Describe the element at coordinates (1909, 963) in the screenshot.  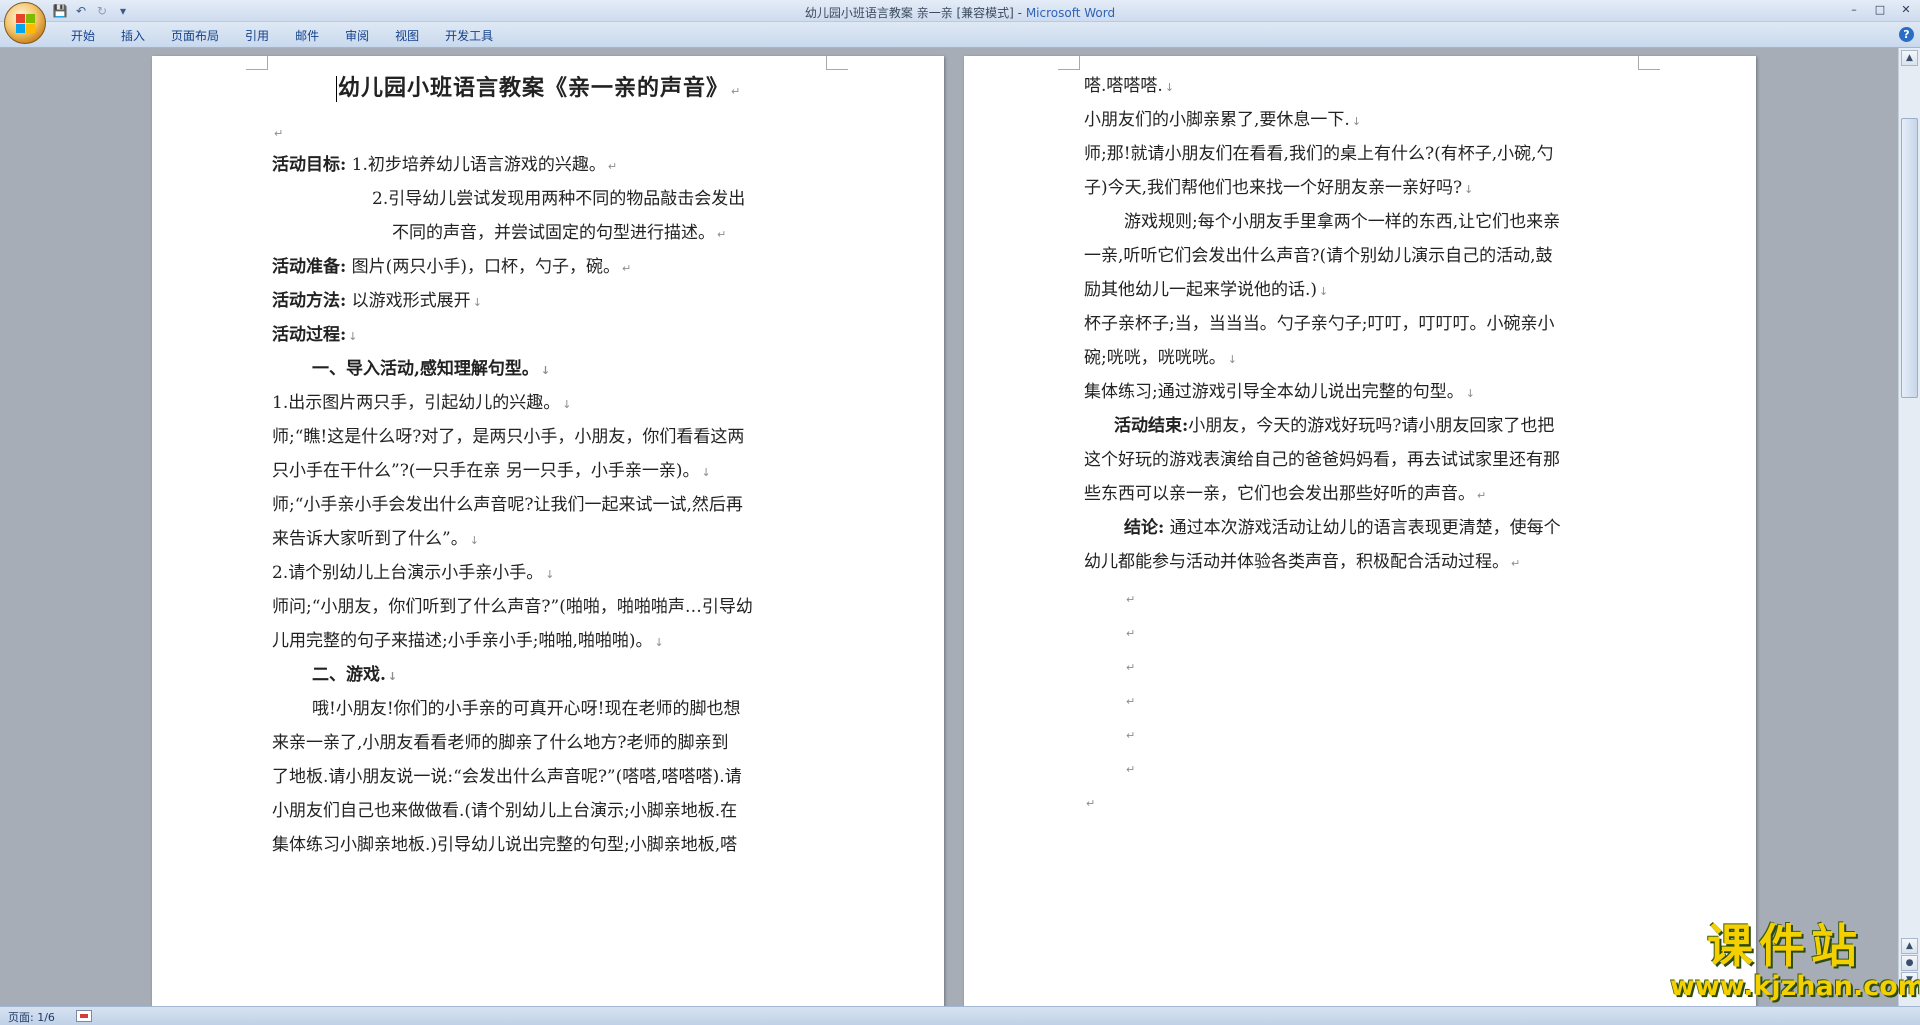
I see `select-browse-object-button: ●` at that location.